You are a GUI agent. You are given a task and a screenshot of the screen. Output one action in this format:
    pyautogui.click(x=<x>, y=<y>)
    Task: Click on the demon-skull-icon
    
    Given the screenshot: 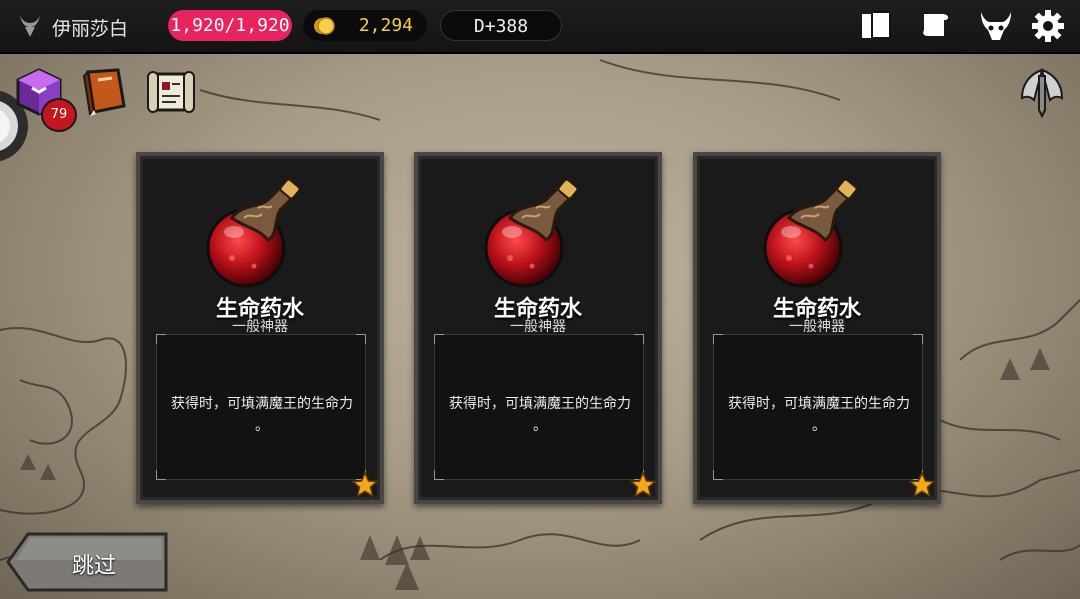 What is the action you would take?
    pyautogui.click(x=996, y=26)
    